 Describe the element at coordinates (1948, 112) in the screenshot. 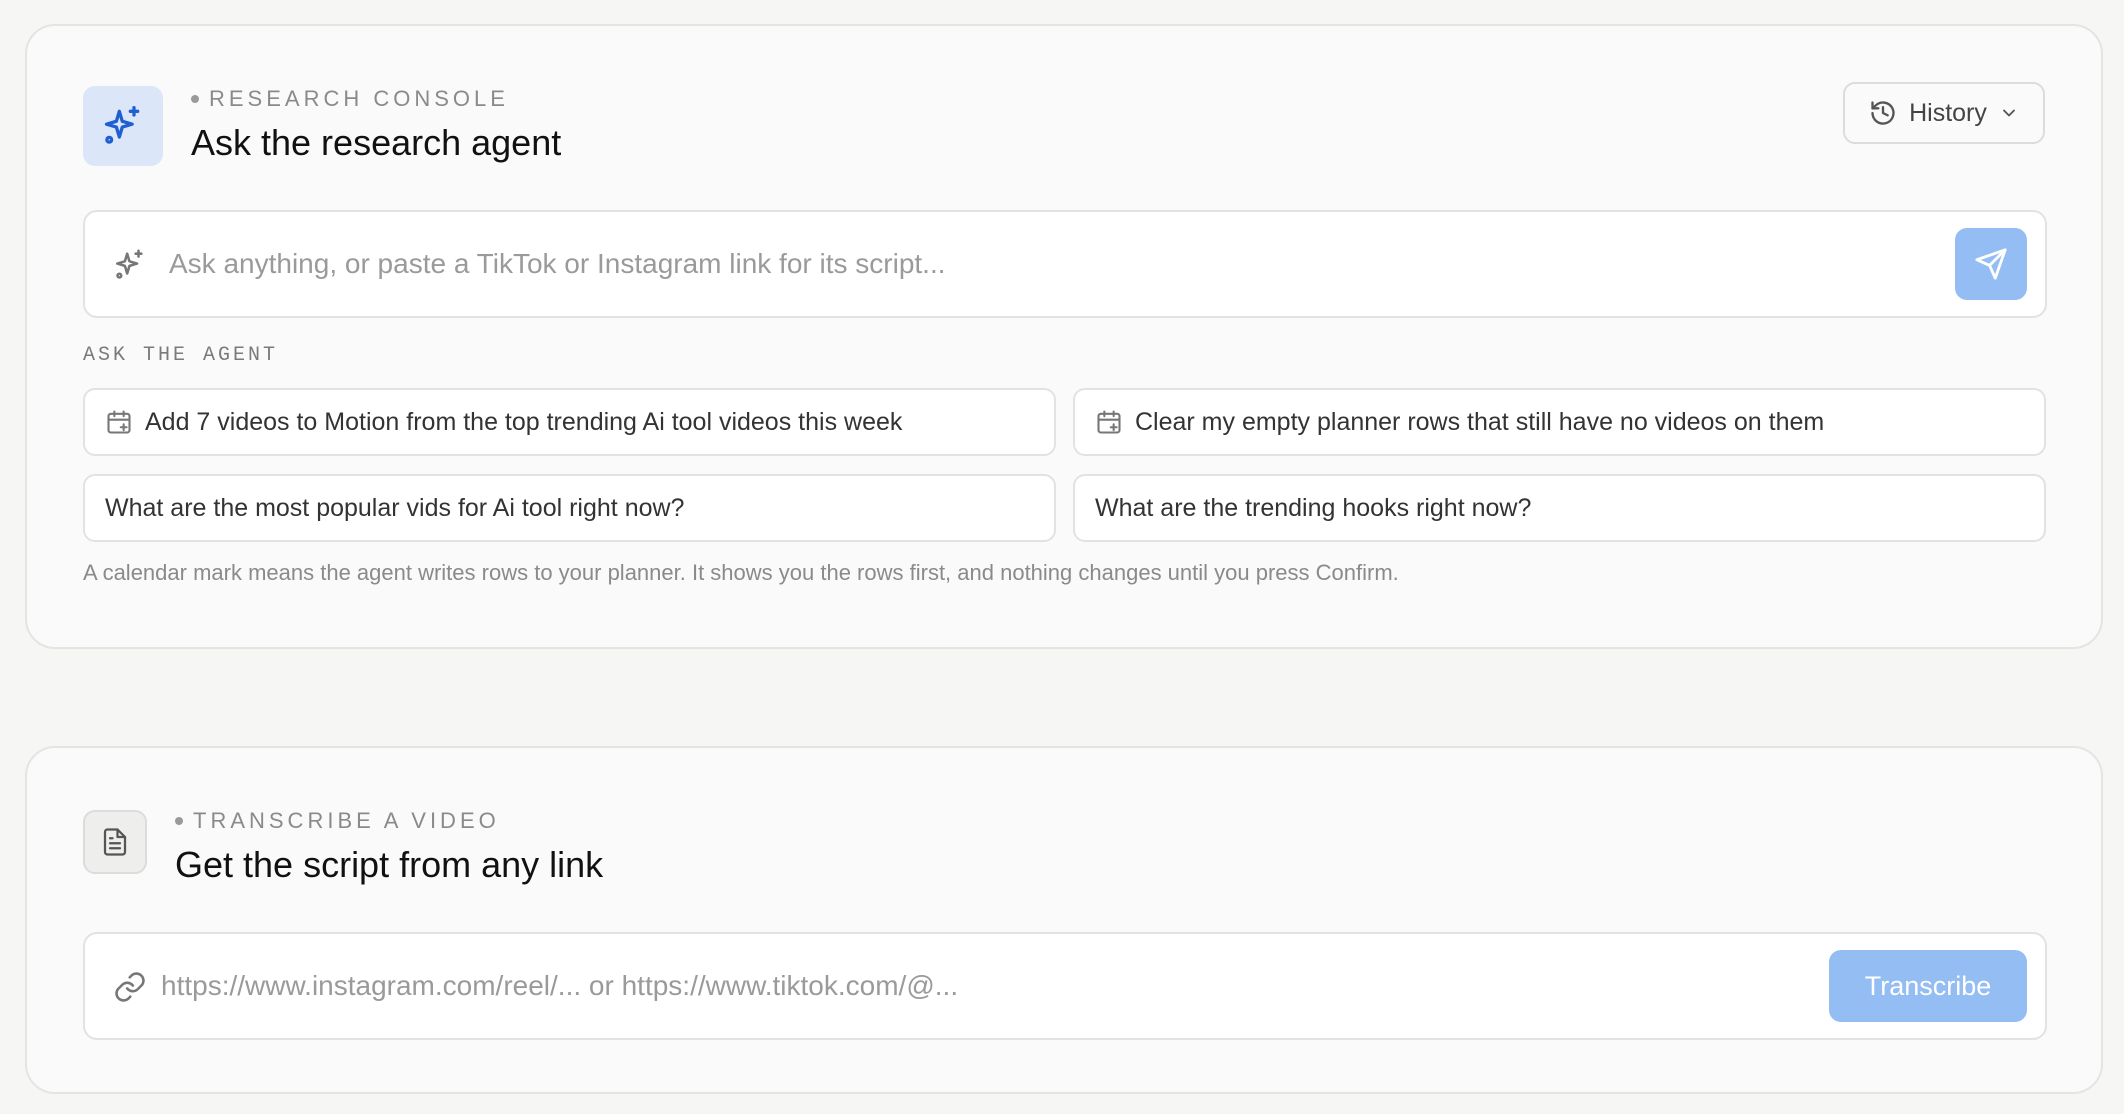

I see `history-label: History` at that location.